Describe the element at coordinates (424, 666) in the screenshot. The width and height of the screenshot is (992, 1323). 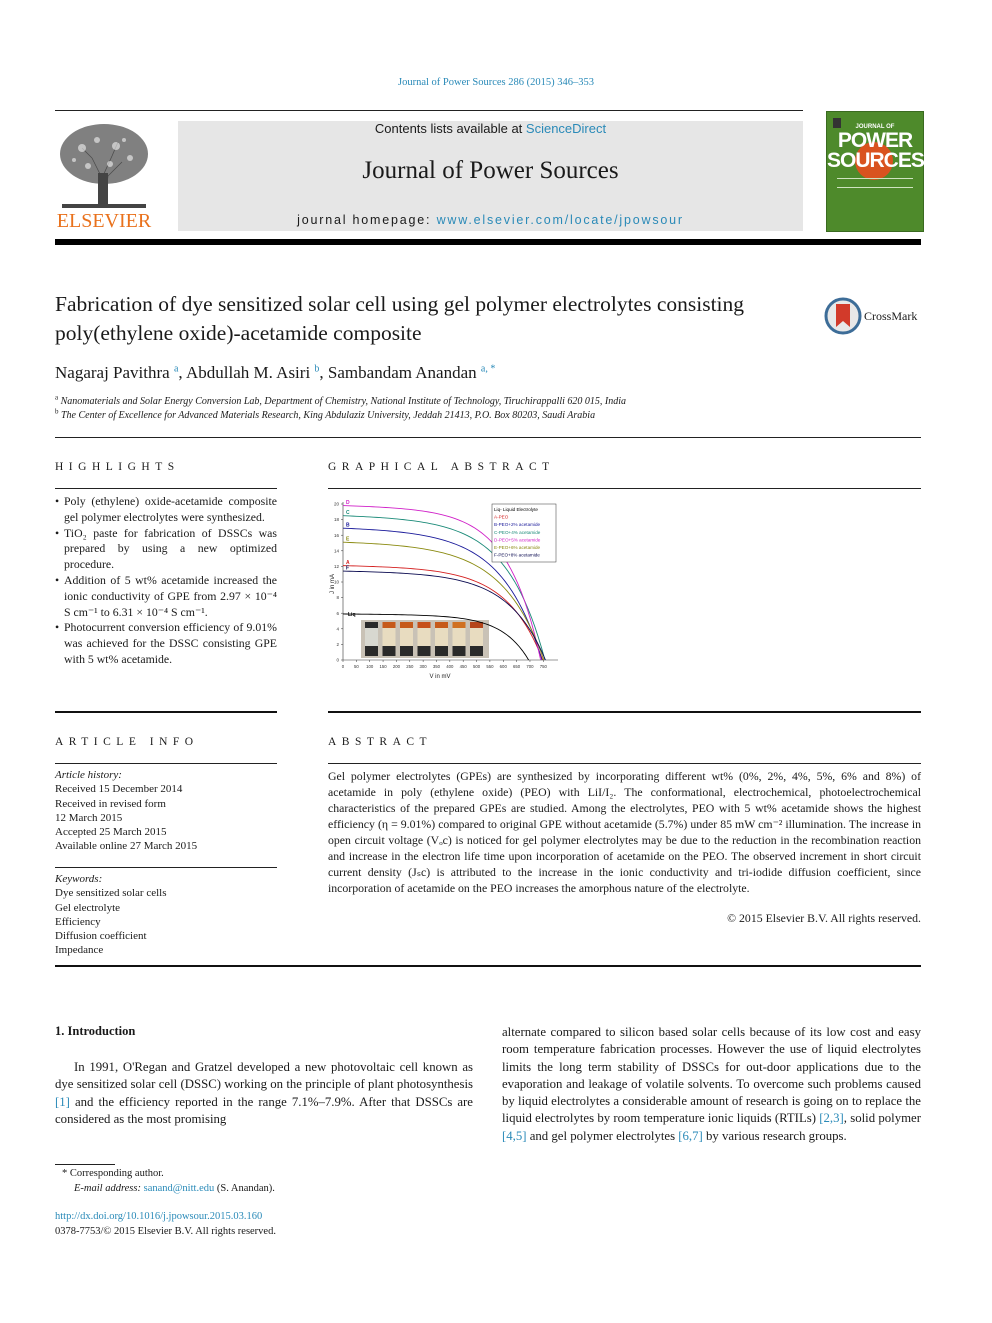
I see `x-tick-label: 300` at that location.